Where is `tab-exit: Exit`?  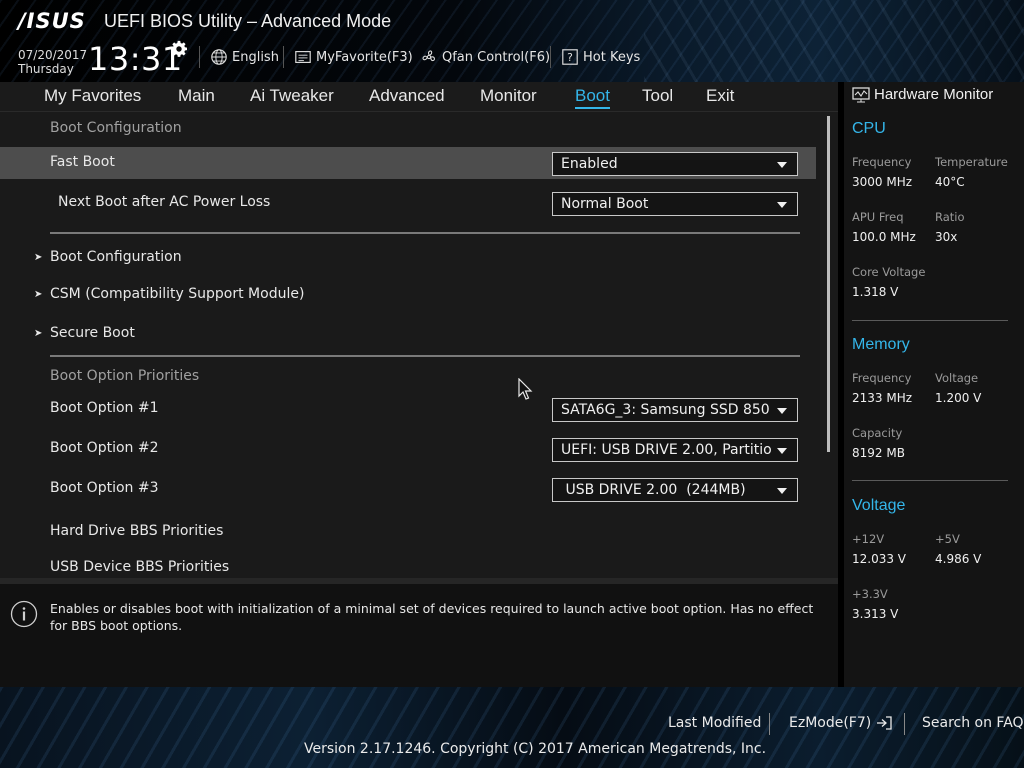
tab-exit: Exit is located at coordinates (720, 96).